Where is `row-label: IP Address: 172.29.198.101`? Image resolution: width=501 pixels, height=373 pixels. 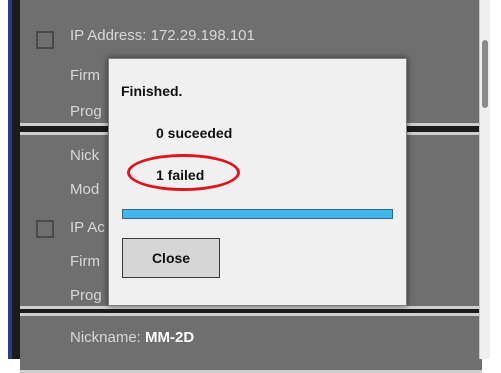
row-label: IP Address: 172.29.198.101 is located at coordinates (162, 35).